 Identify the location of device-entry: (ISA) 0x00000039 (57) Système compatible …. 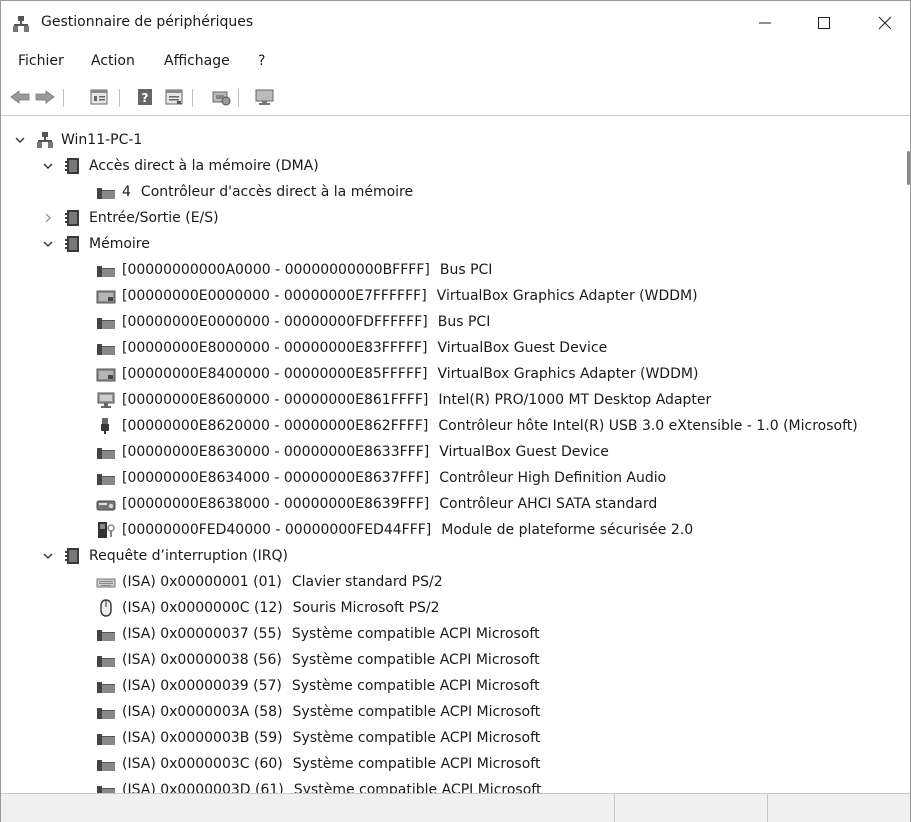
(318, 686).